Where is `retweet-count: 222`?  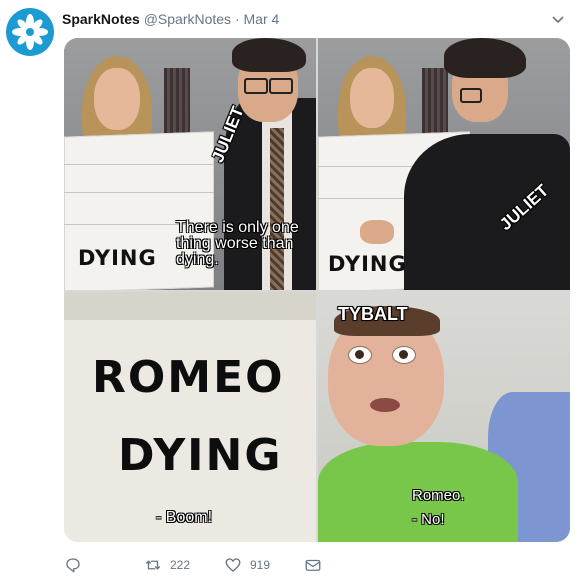
retweet-count: 222 is located at coordinates (180, 565).